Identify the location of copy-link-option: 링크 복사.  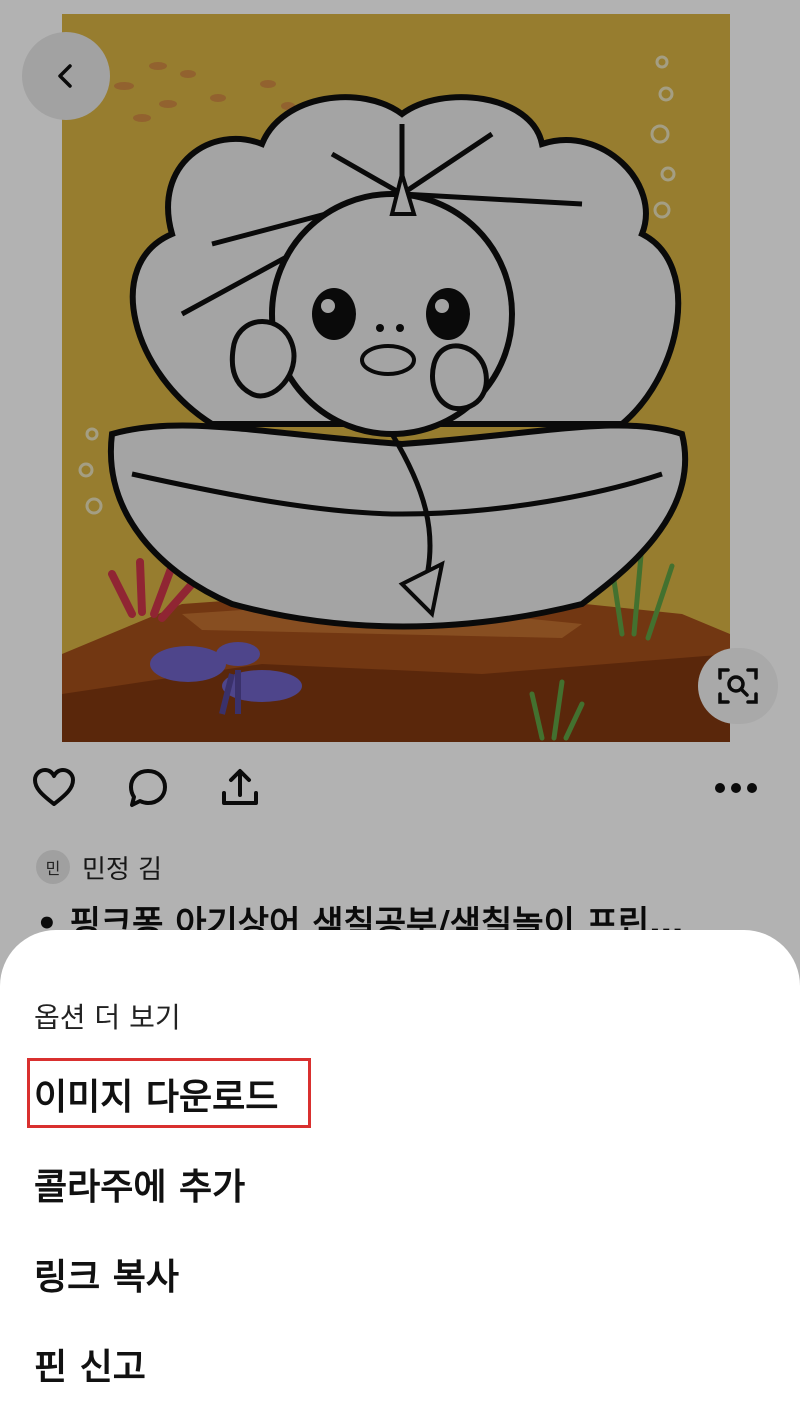
(106, 1274).